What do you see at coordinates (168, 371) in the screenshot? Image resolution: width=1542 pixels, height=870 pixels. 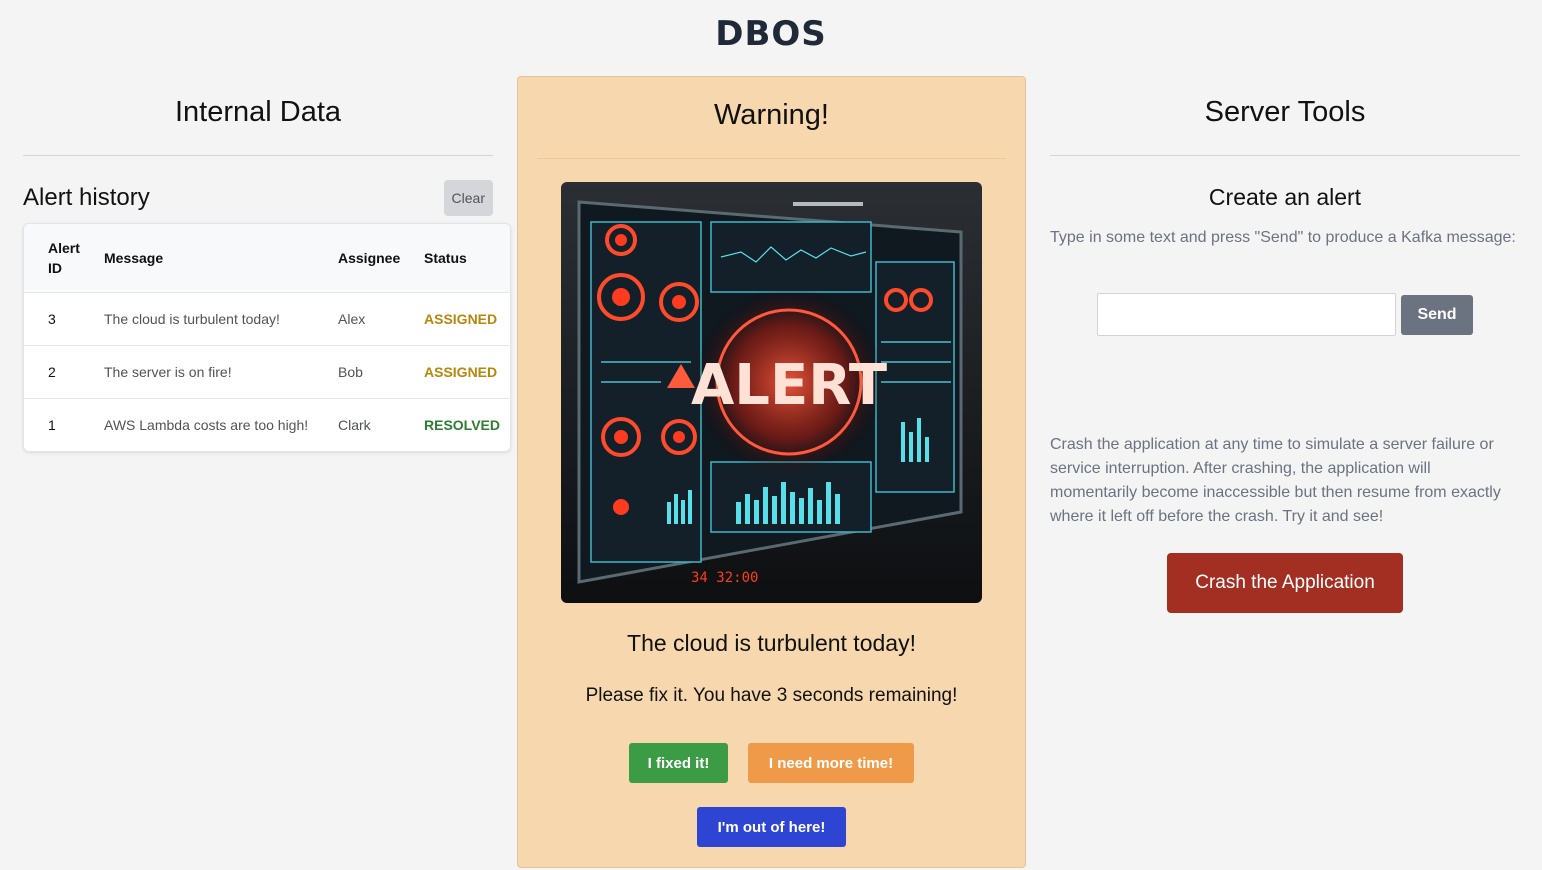 I see `message-cell: The server is on fire!` at bounding box center [168, 371].